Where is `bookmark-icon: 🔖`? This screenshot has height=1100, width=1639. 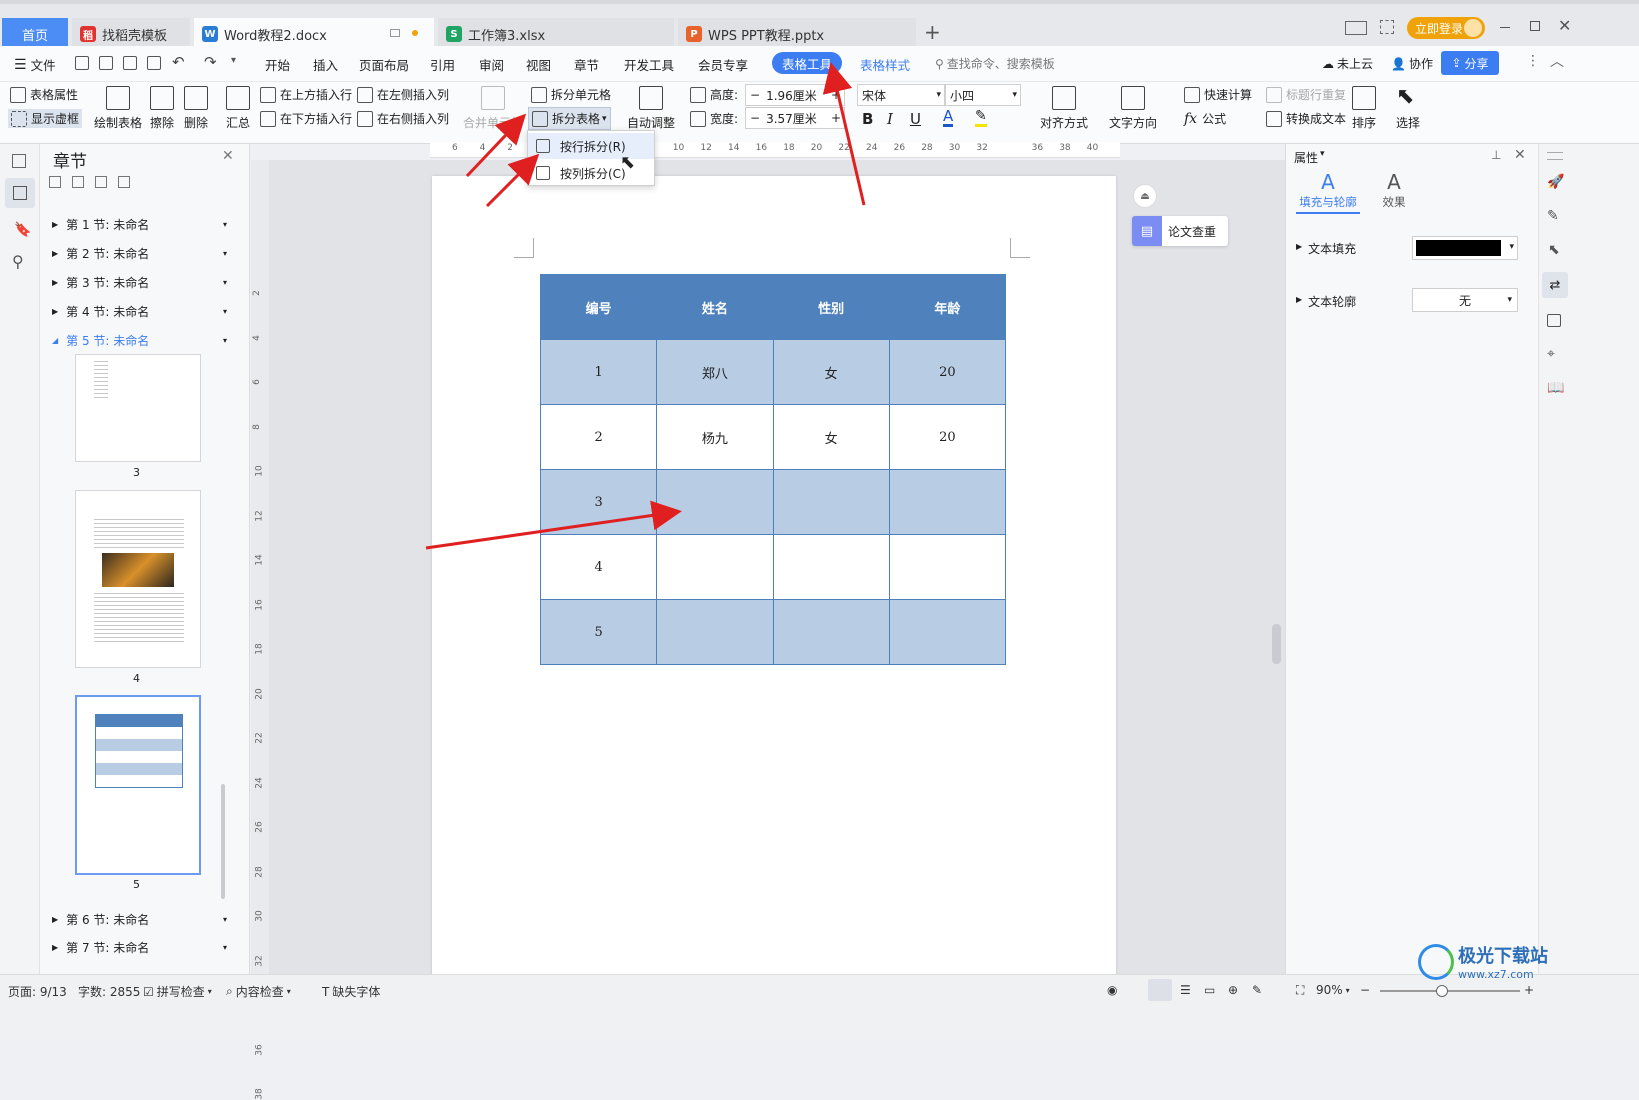
bookmark-icon: 🔖 is located at coordinates (22, 230).